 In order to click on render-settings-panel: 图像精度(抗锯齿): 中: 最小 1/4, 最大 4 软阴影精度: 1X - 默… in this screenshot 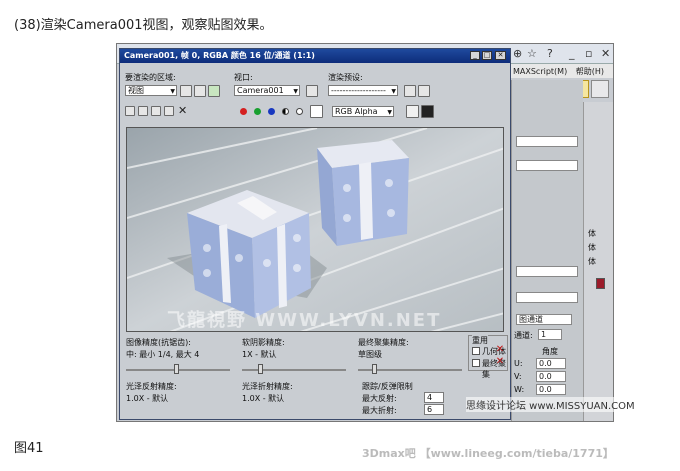, I will do `click(315, 377)`.